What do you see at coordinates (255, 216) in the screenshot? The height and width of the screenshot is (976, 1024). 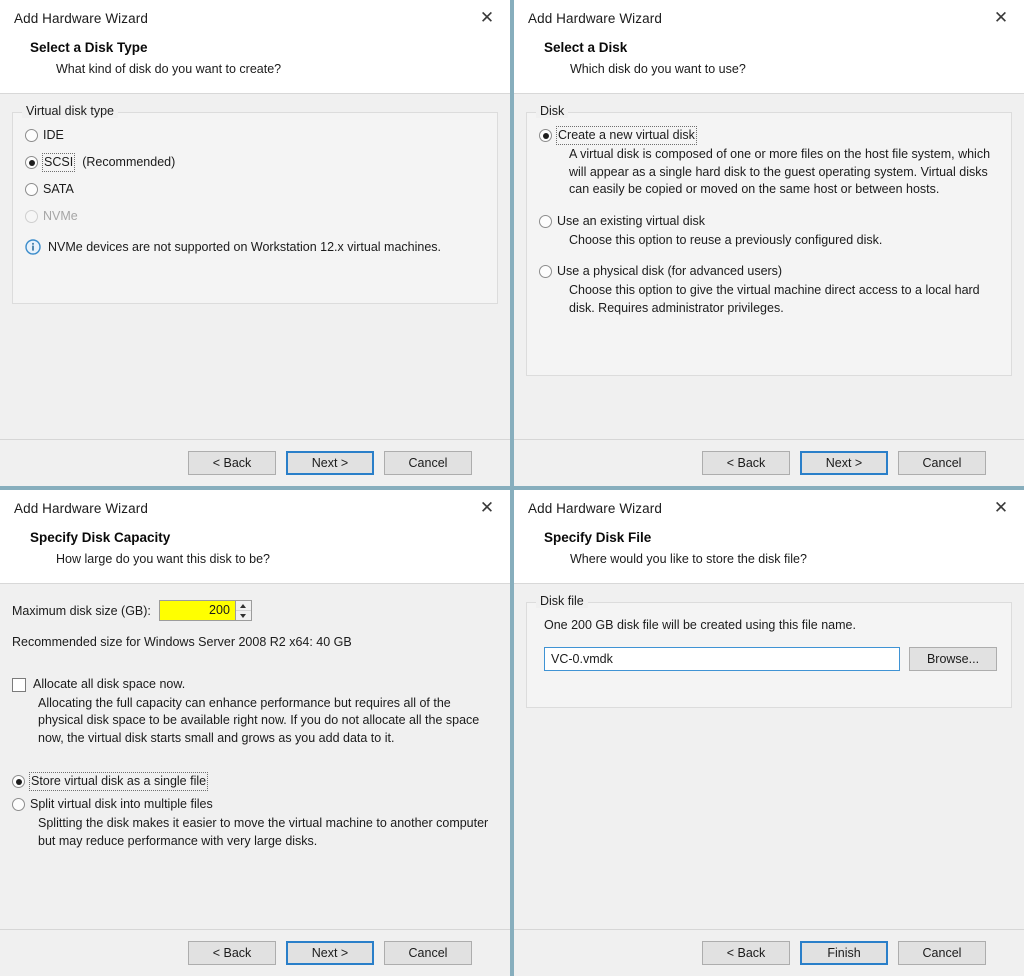 I see `radio-option-nvme: NVMe` at bounding box center [255, 216].